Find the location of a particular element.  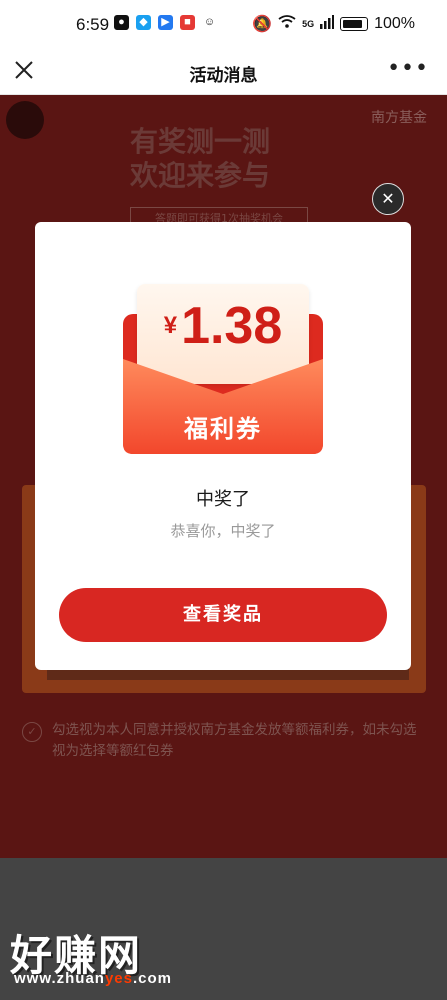

watermark-url-hl: yes is located at coordinates (118, 978).